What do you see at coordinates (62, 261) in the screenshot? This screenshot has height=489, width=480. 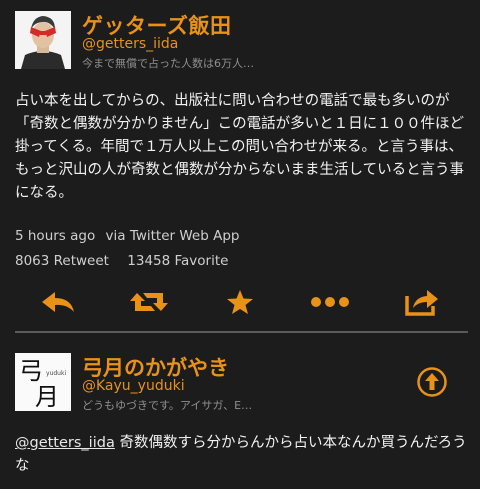 I see `retweet-count: 8063 Retweet` at bounding box center [62, 261].